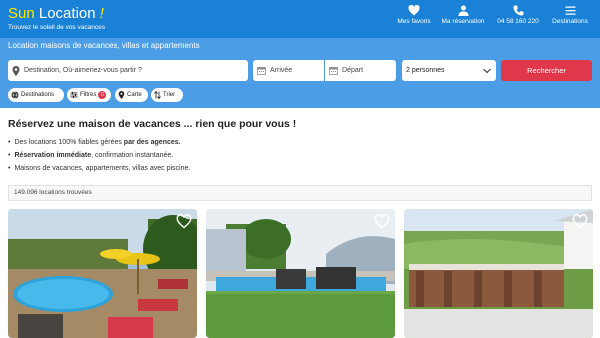 The width and height of the screenshot is (600, 338). I want to click on filters-count-badge: 0, so click(102, 95).